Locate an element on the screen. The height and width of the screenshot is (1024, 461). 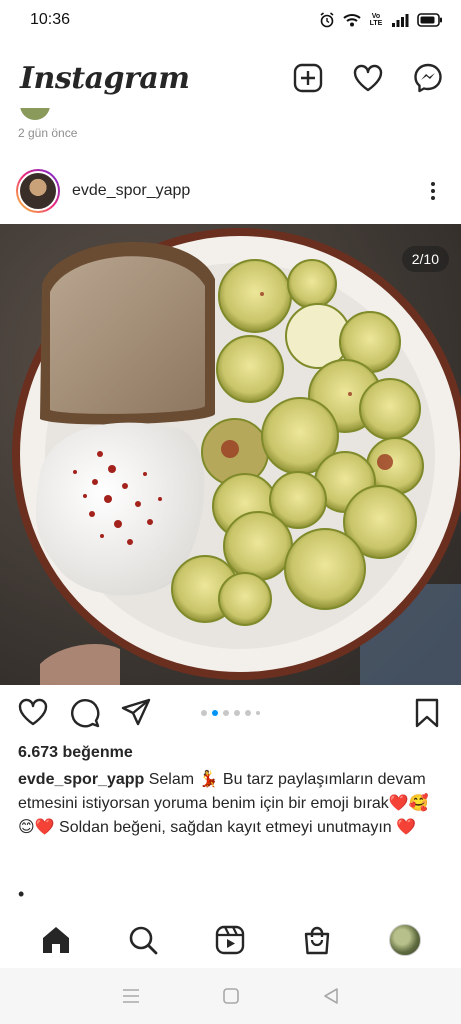
search-icon is located at coordinates (143, 940).